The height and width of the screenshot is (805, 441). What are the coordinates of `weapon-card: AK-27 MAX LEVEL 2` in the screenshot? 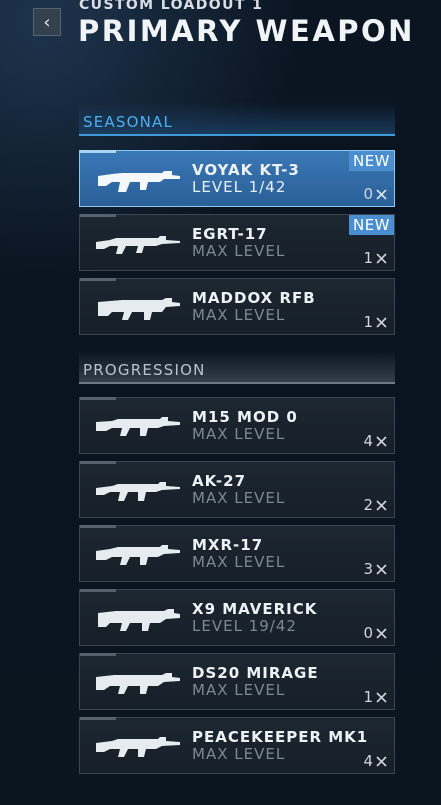 It's located at (237, 489).